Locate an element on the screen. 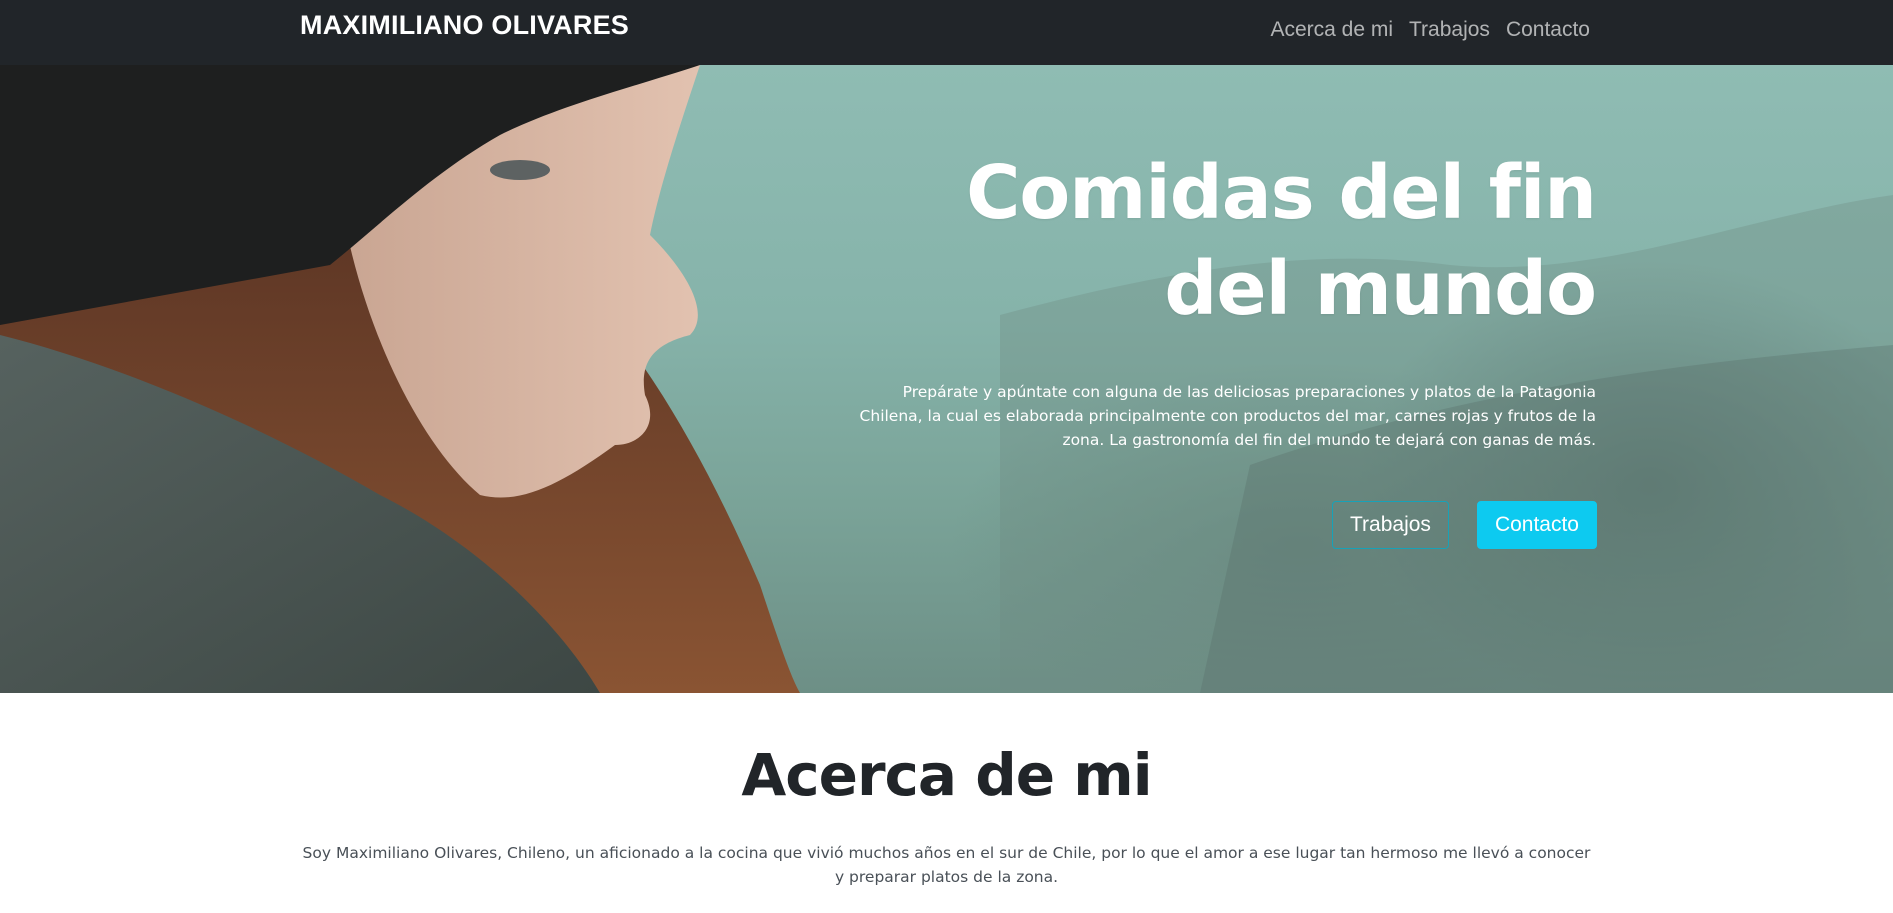  nav-links: Acerca de mi Trabajos Contacto is located at coordinates (1430, 30).